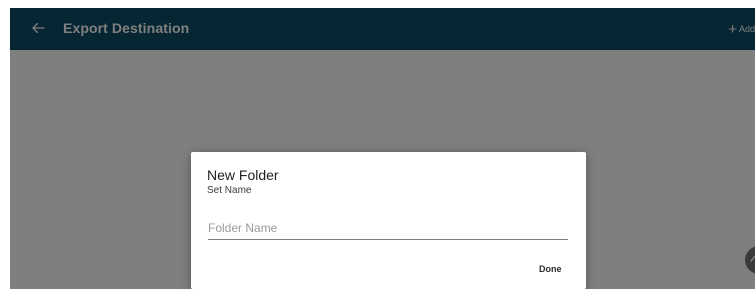 The image size is (755, 289). I want to click on folder-name-input, so click(388, 230).